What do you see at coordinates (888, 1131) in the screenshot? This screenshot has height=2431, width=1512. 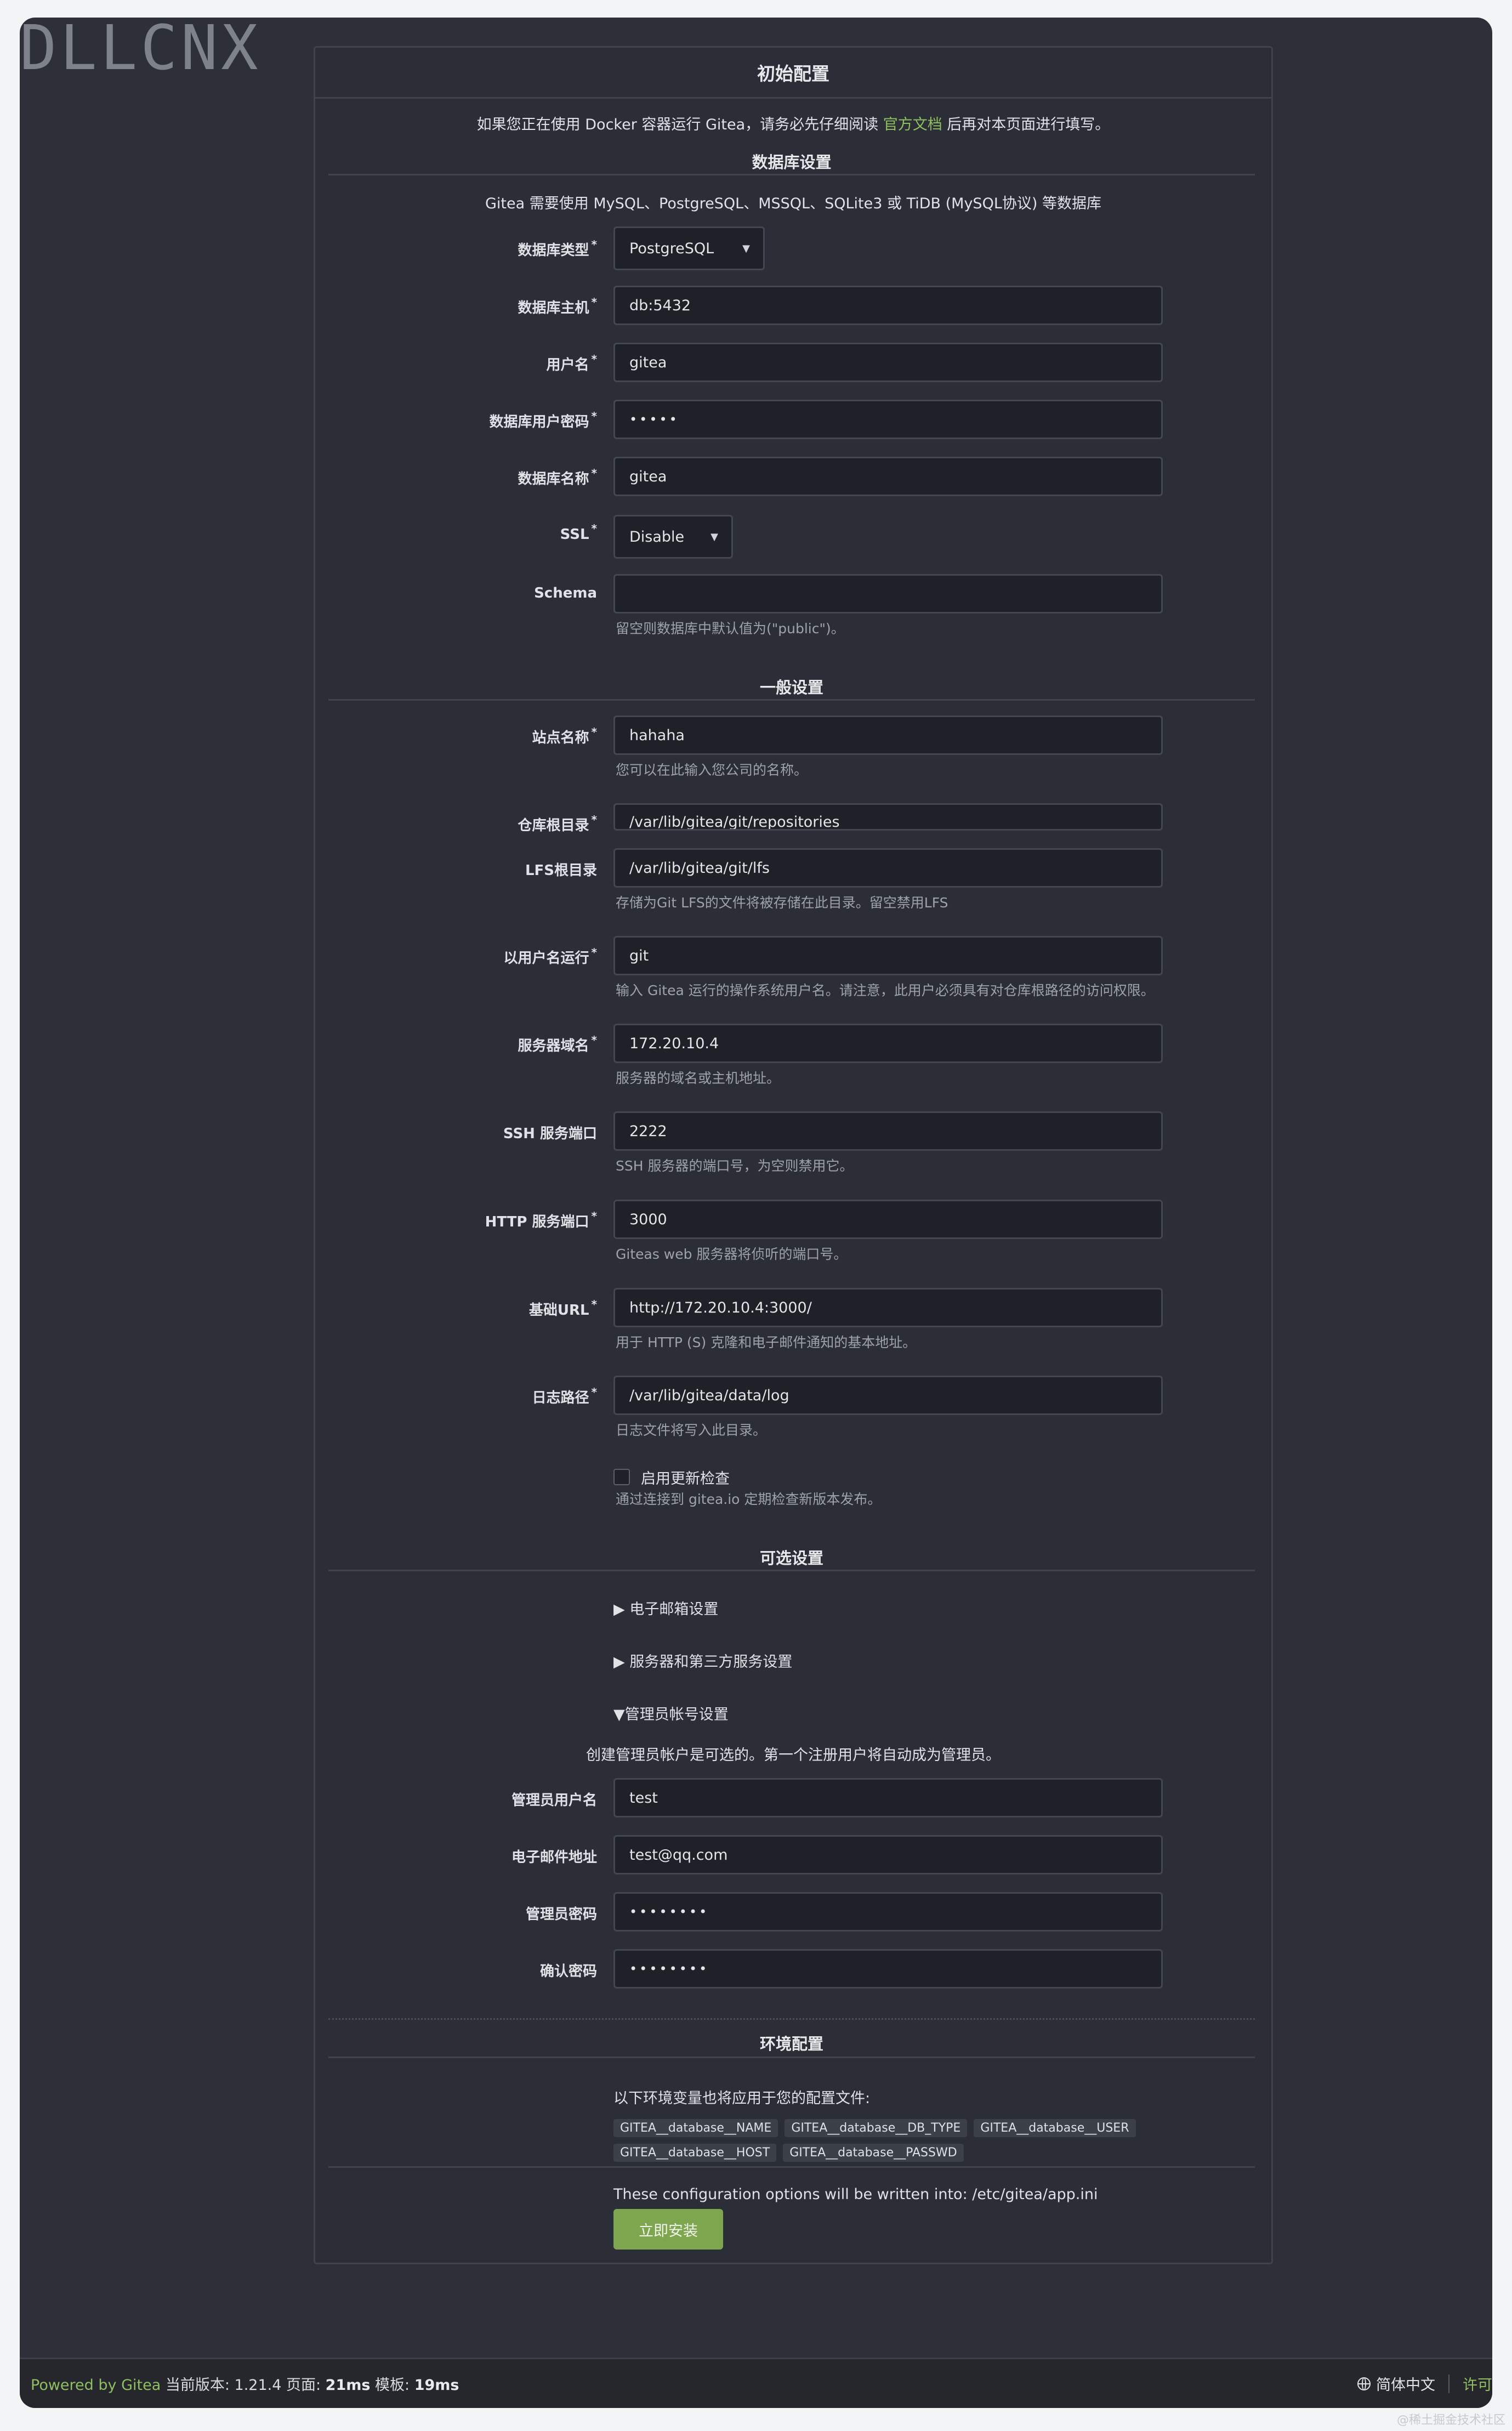 I see `ssh-port-input: 2222` at bounding box center [888, 1131].